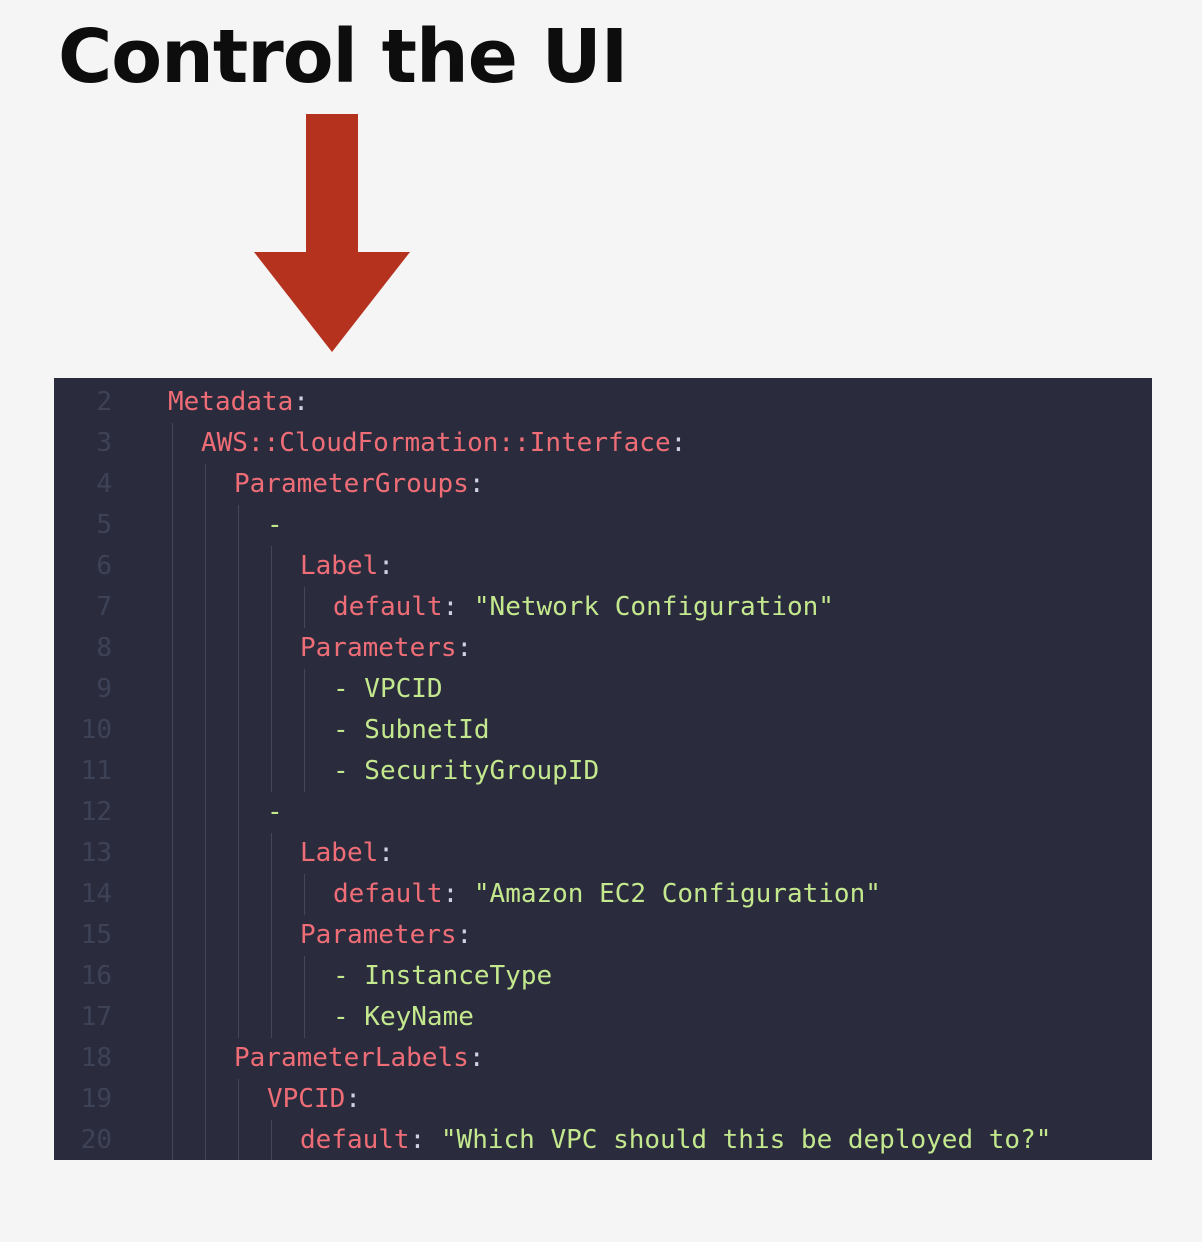  Describe the element at coordinates (96, 812) in the screenshot. I see `line-number: 12` at that location.